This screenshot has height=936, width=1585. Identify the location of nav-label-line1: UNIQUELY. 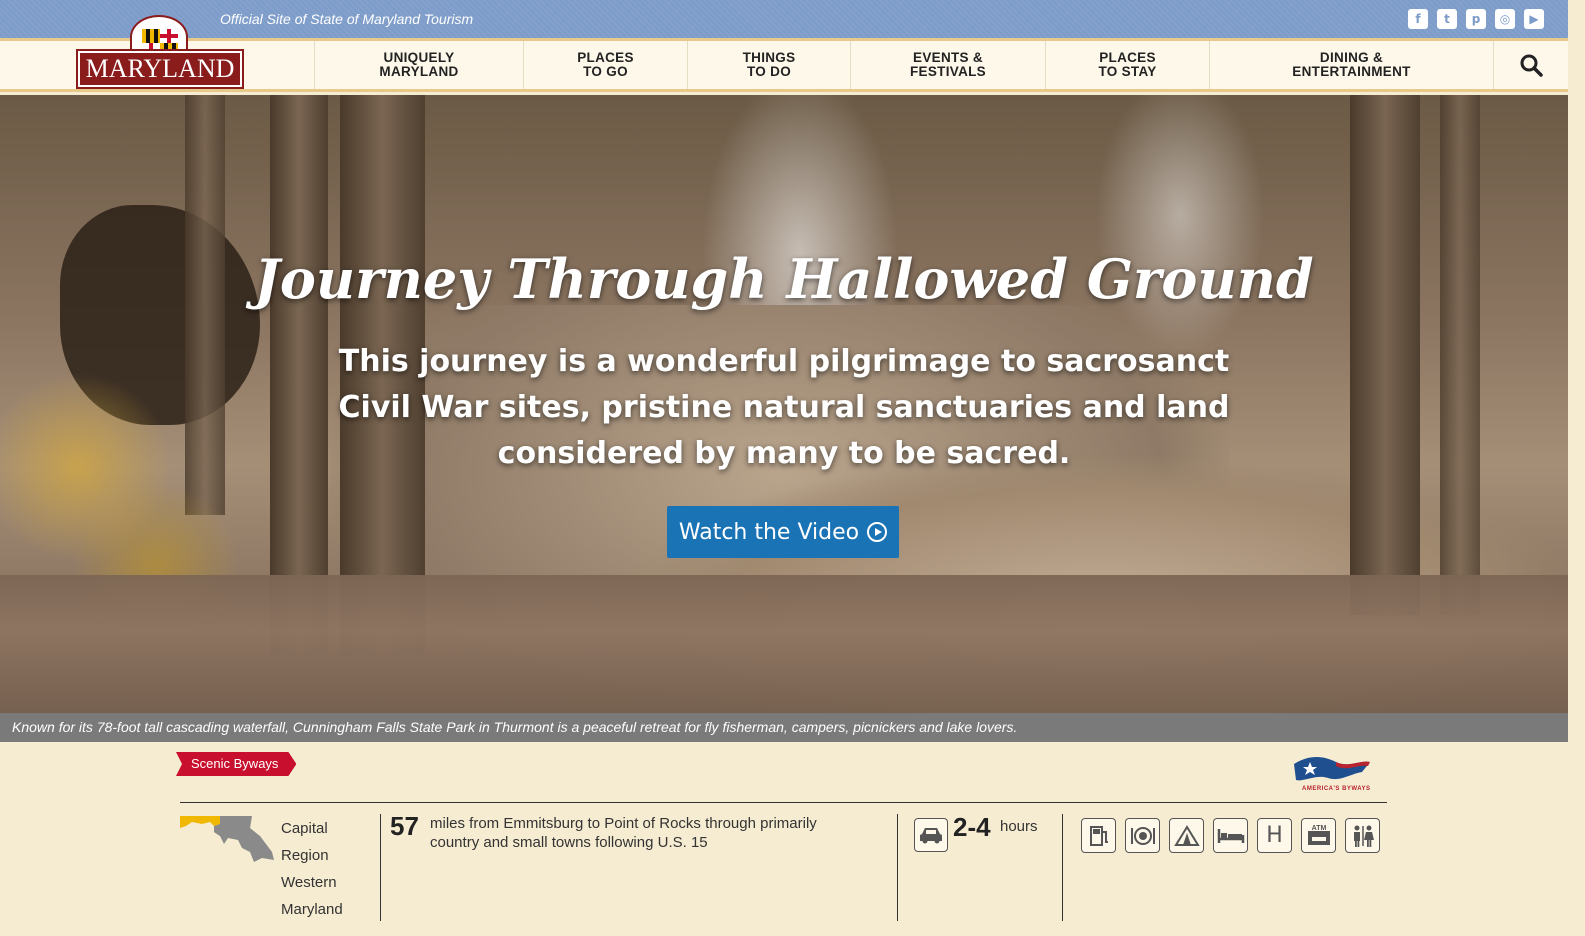
(419, 57).